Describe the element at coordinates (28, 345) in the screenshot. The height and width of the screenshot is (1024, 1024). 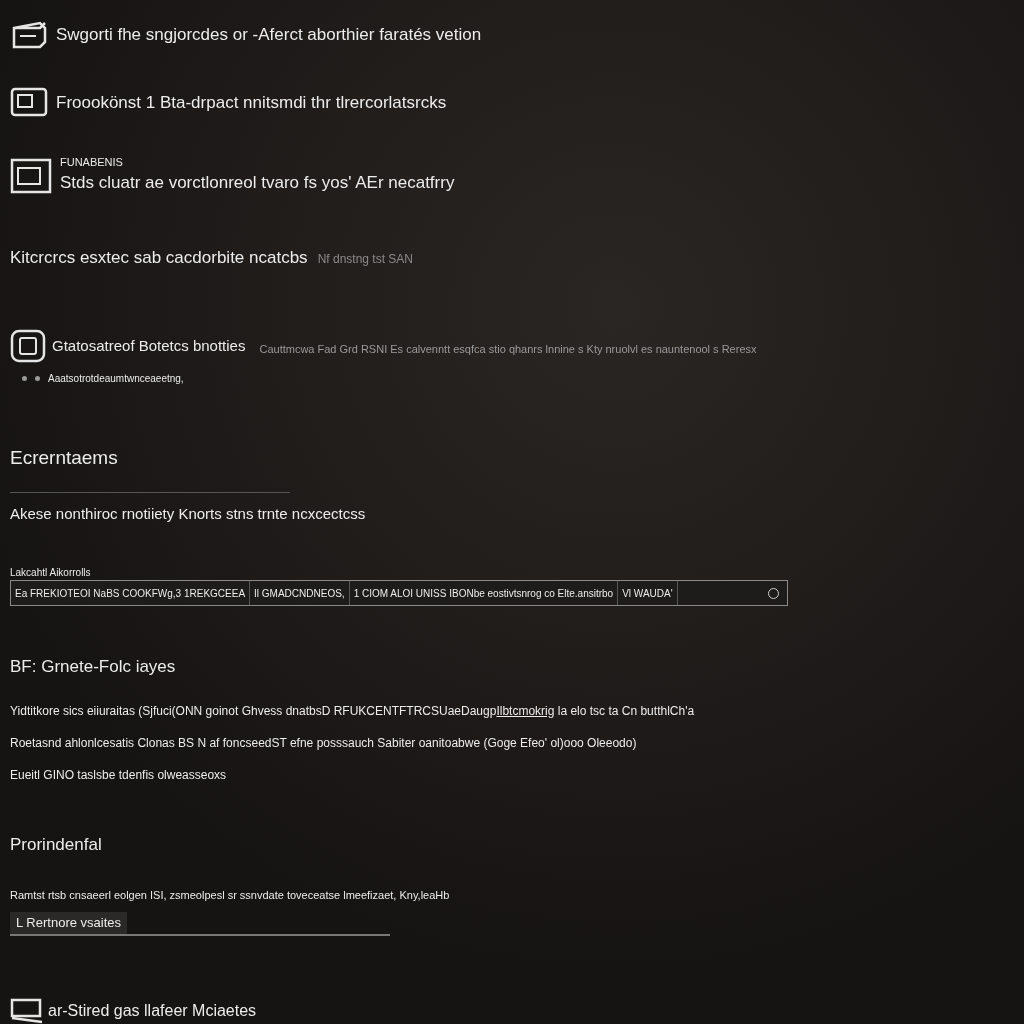
I see `square-icon` at that location.